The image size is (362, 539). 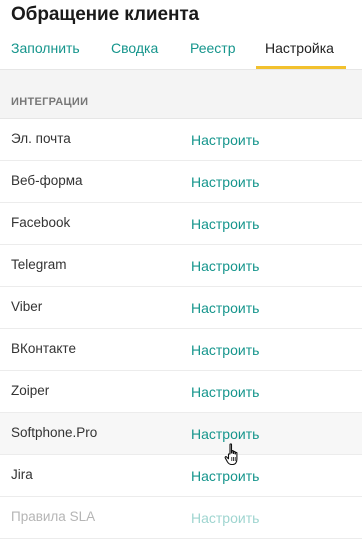 What do you see at coordinates (181, 224) in the screenshot?
I see `list-item: Facebook Настроить` at bounding box center [181, 224].